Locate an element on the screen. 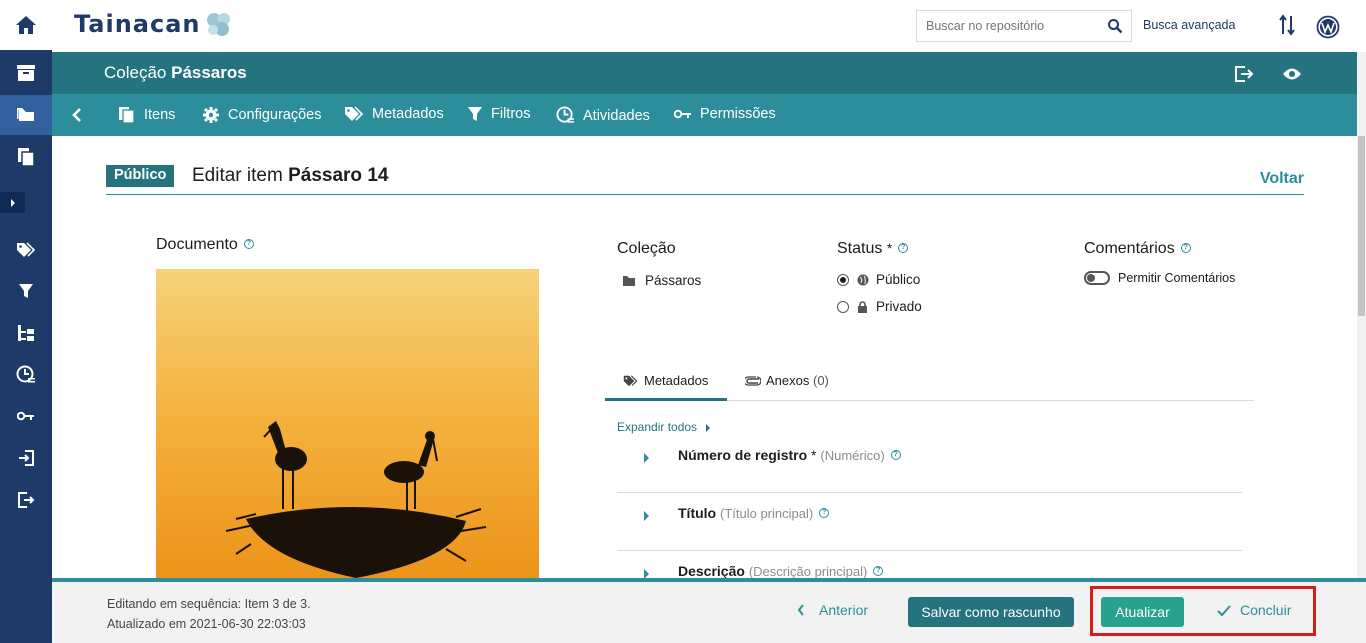 The height and width of the screenshot is (643, 1366). logo-mark-icon is located at coordinates (218, 24).